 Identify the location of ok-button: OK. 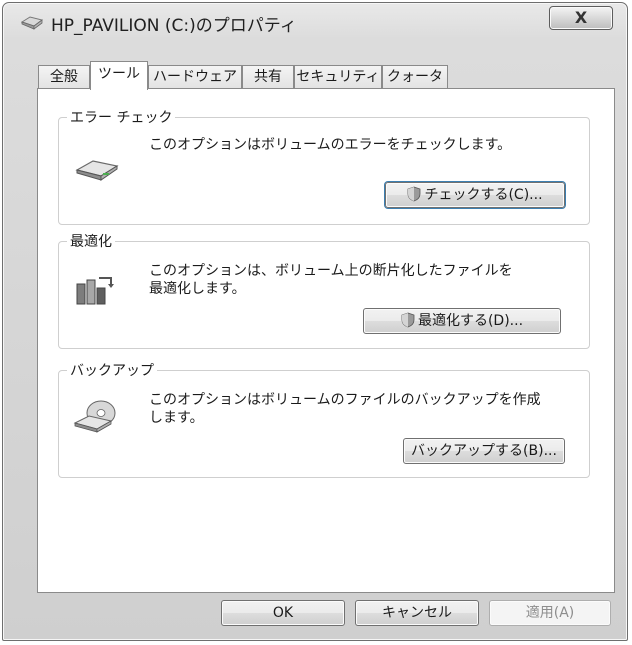
(283, 613).